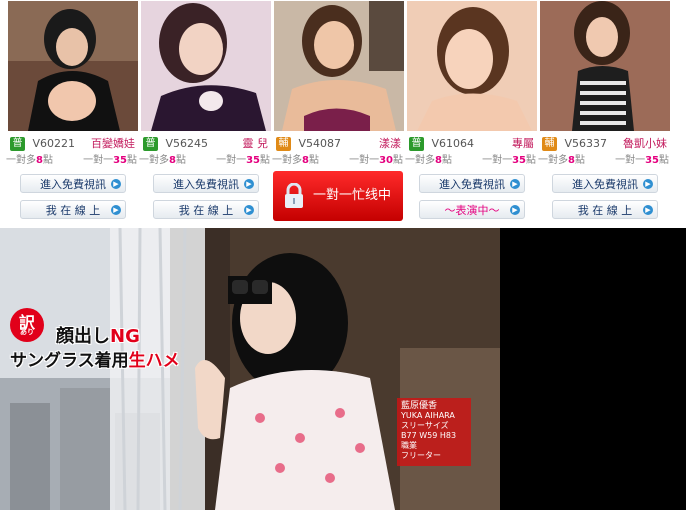 This screenshot has width=686, height=510. Describe the element at coordinates (586, 143) in the screenshot. I see `performer-id: V56337` at that location.